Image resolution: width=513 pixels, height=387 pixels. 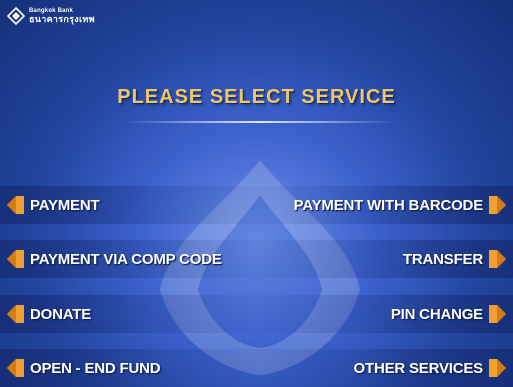 I want to click on title-divider, so click(x=260, y=122).